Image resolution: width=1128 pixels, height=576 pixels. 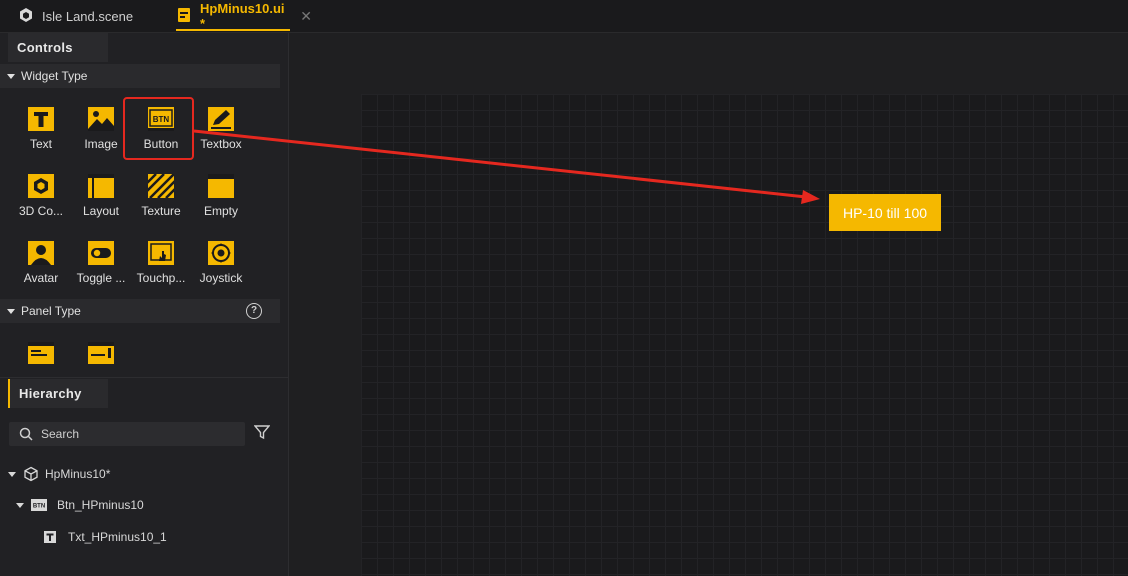 I want to click on widget-image: Image, so click(x=101, y=129).